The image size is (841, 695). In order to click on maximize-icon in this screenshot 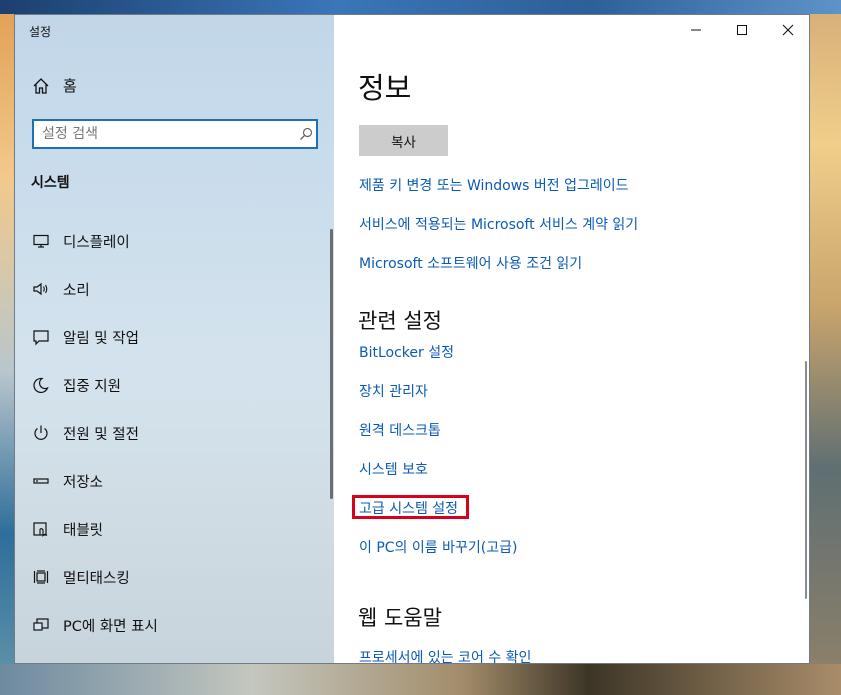, I will do `click(742, 30)`.